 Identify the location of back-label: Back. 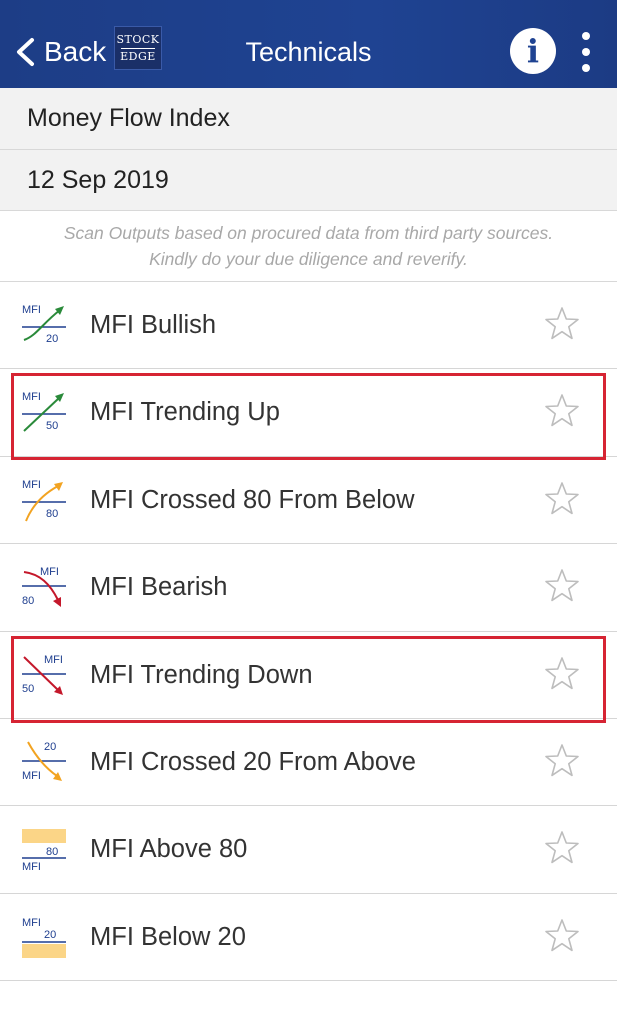
(75, 51).